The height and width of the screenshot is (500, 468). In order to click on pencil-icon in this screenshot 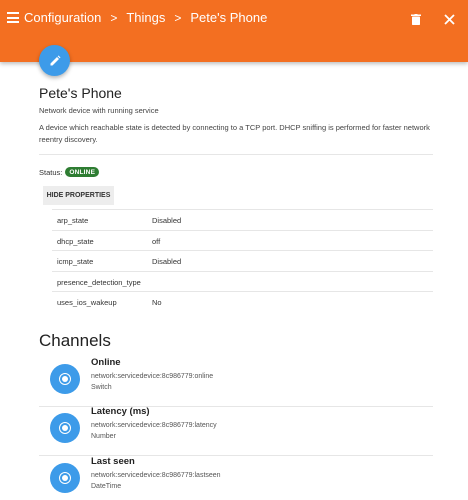, I will do `click(55, 60)`.